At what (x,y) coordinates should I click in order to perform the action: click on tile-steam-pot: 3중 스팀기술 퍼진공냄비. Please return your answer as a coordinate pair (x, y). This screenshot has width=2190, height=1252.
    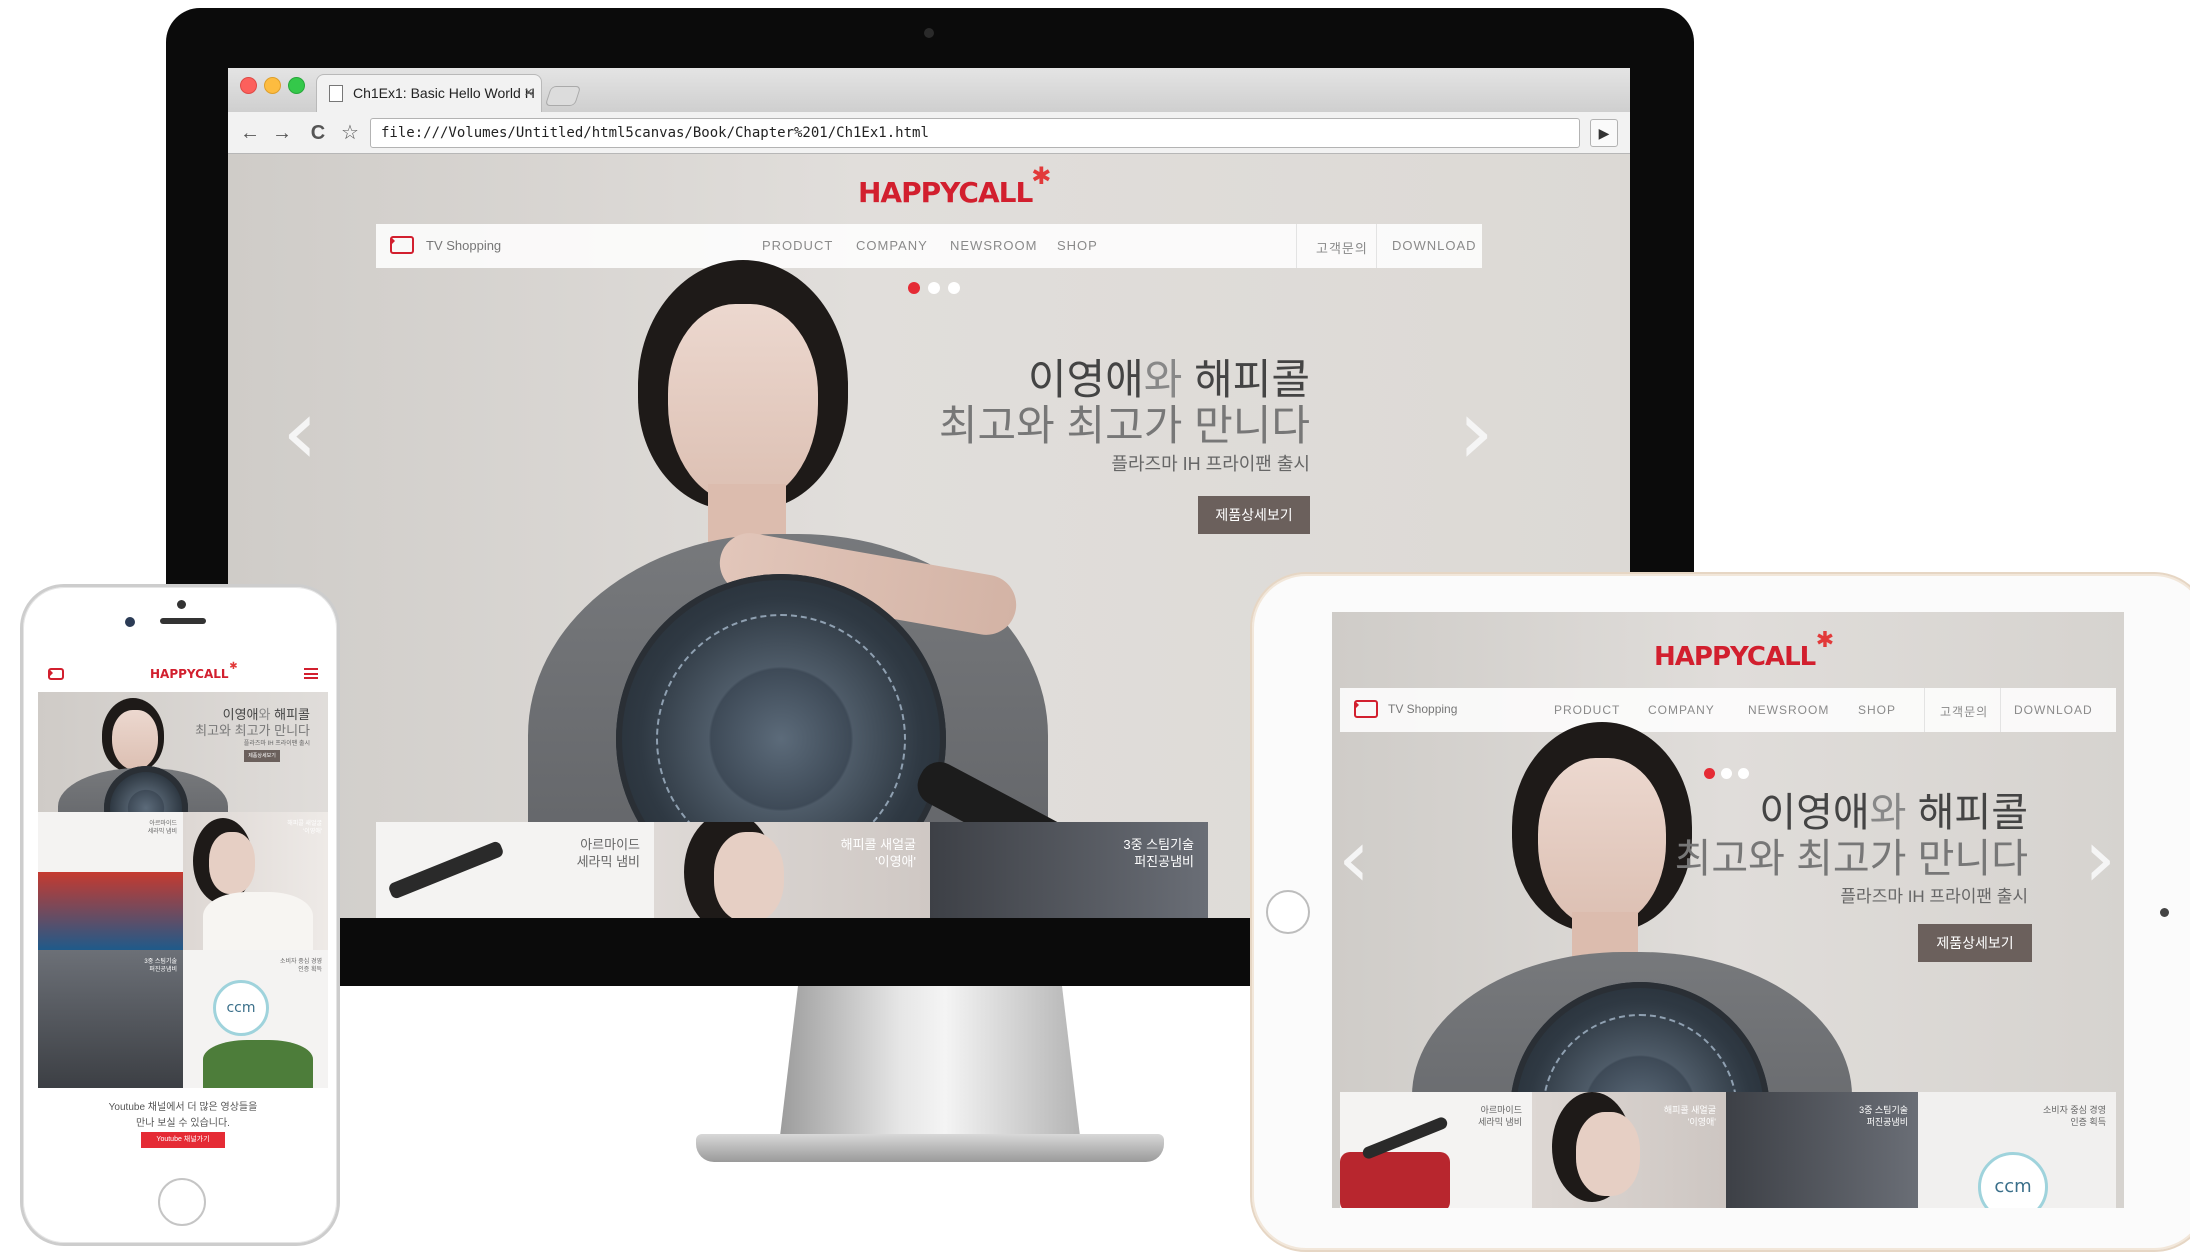
    Looking at the image, I should click on (110, 1019).